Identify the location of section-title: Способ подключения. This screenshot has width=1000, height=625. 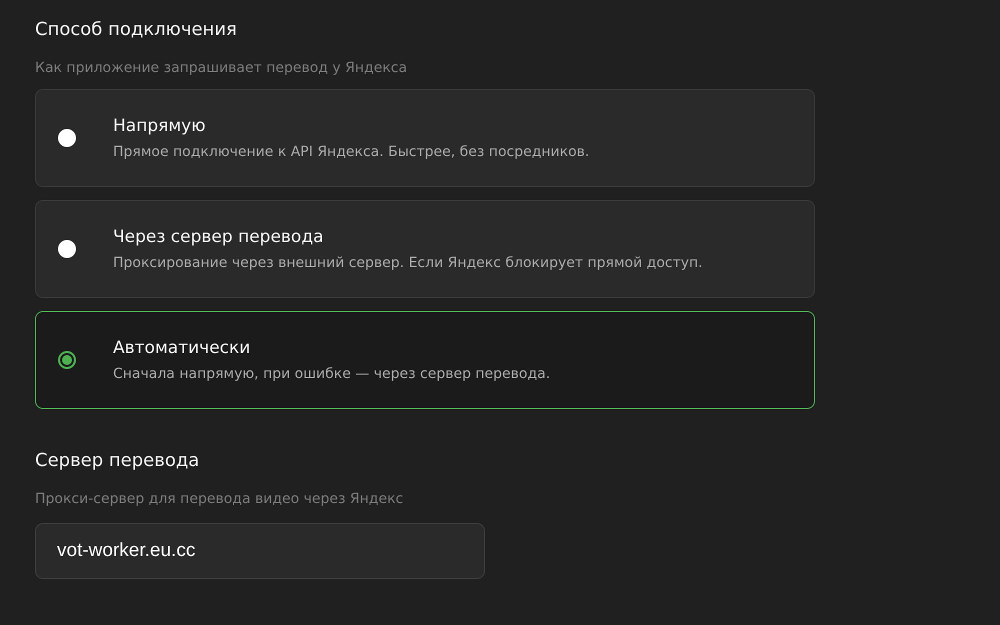
(136, 30).